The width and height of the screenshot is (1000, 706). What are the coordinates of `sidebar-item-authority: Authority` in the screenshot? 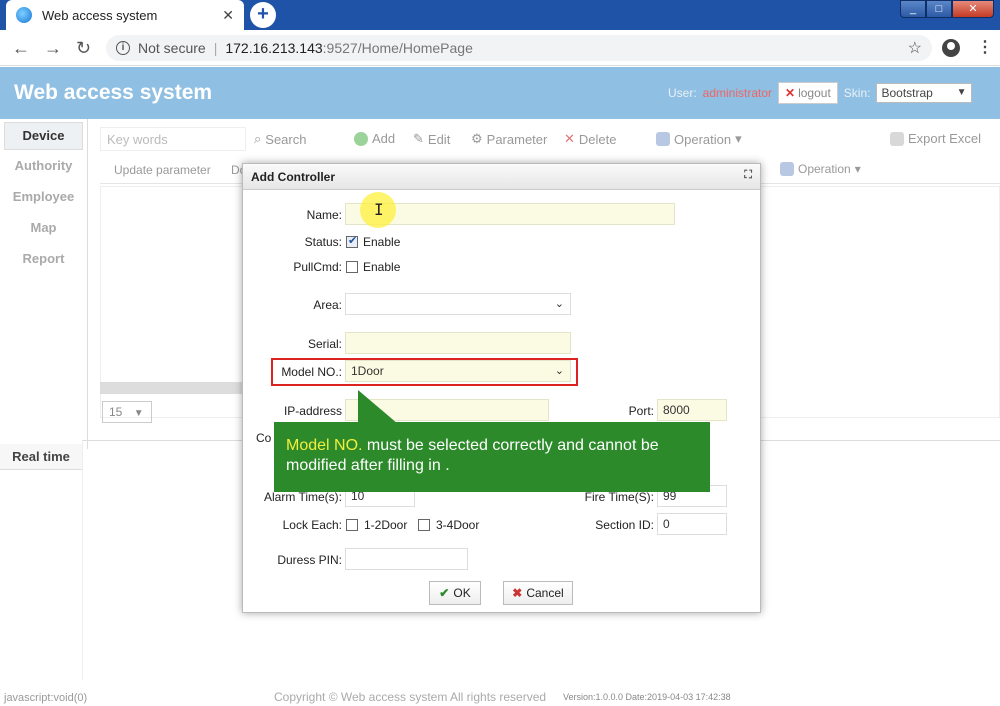 It's located at (43, 167).